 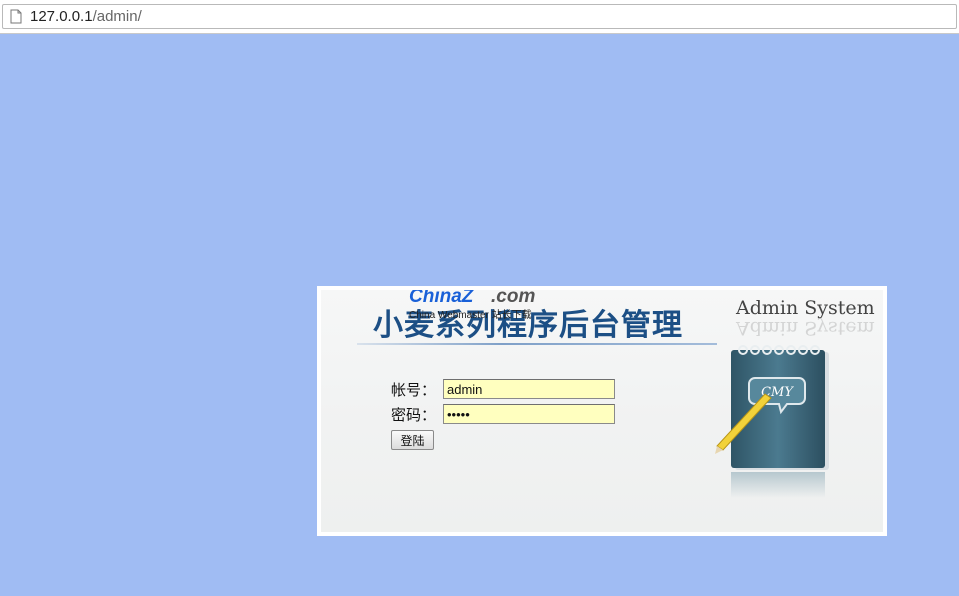 What do you see at coordinates (484, 305) in the screenshot?
I see `chinaz-watermark: ChinaZ .com China Webmaster 站长下载` at bounding box center [484, 305].